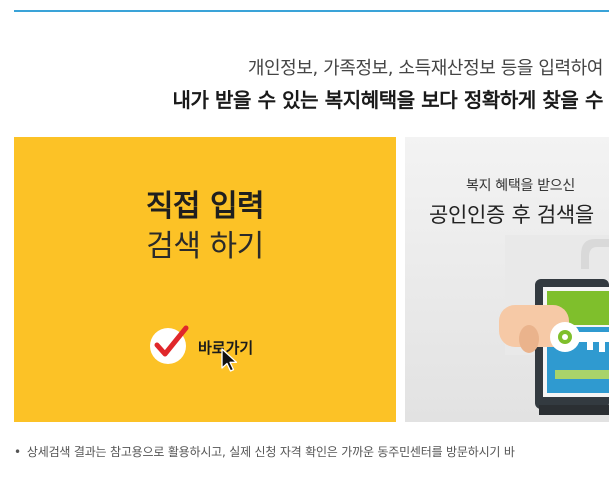 This screenshot has height=493, width=609. What do you see at coordinates (205, 246) in the screenshot?
I see `direct-search-subtitle: 검색 하기` at bounding box center [205, 246].